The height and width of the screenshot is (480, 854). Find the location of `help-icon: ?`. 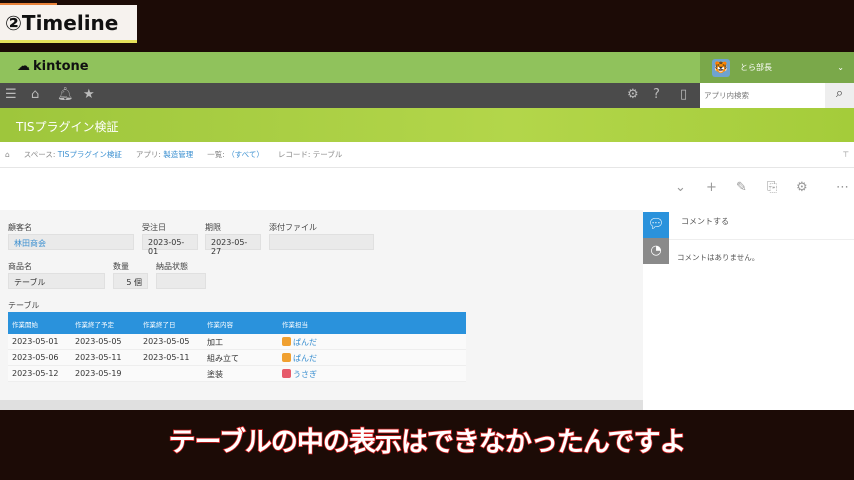

help-icon: ? is located at coordinates (656, 94).